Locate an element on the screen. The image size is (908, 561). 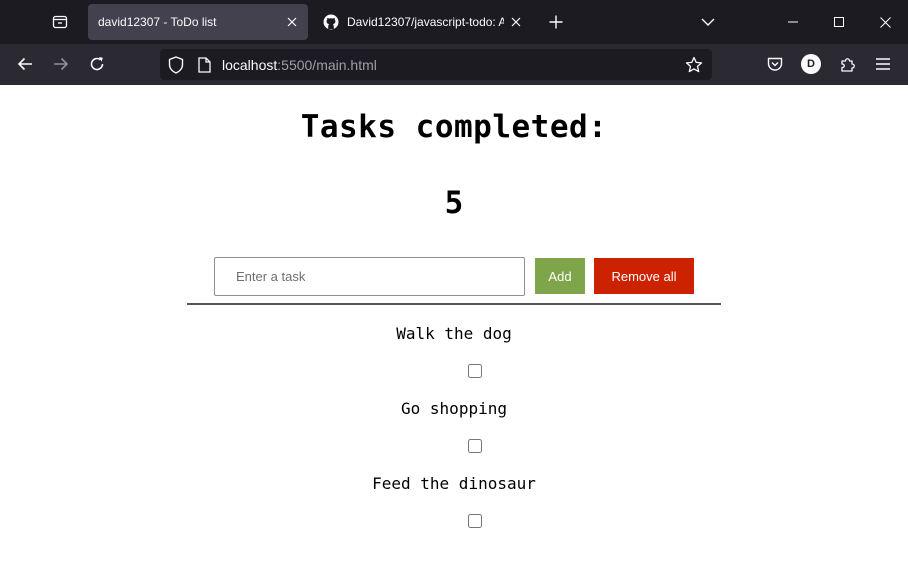
task-input is located at coordinates (369, 276).